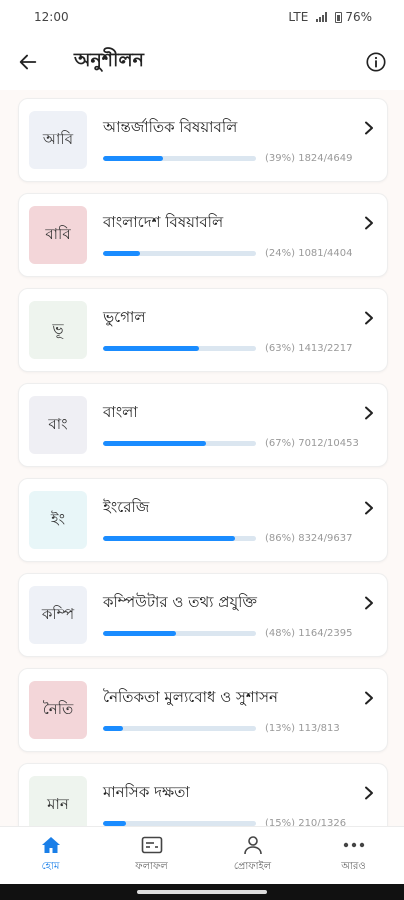  What do you see at coordinates (126, 507) in the screenshot?
I see `subject-title: ইংরেজি` at bounding box center [126, 507].